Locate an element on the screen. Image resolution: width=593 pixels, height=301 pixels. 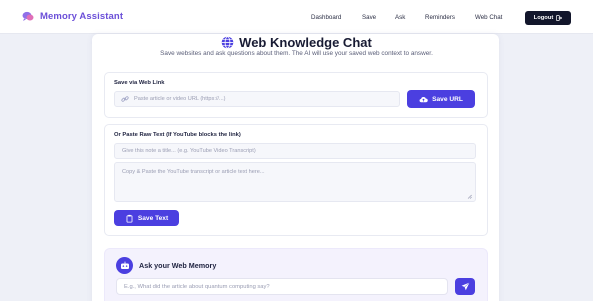
save-url-label: Save URL is located at coordinates (447, 99).